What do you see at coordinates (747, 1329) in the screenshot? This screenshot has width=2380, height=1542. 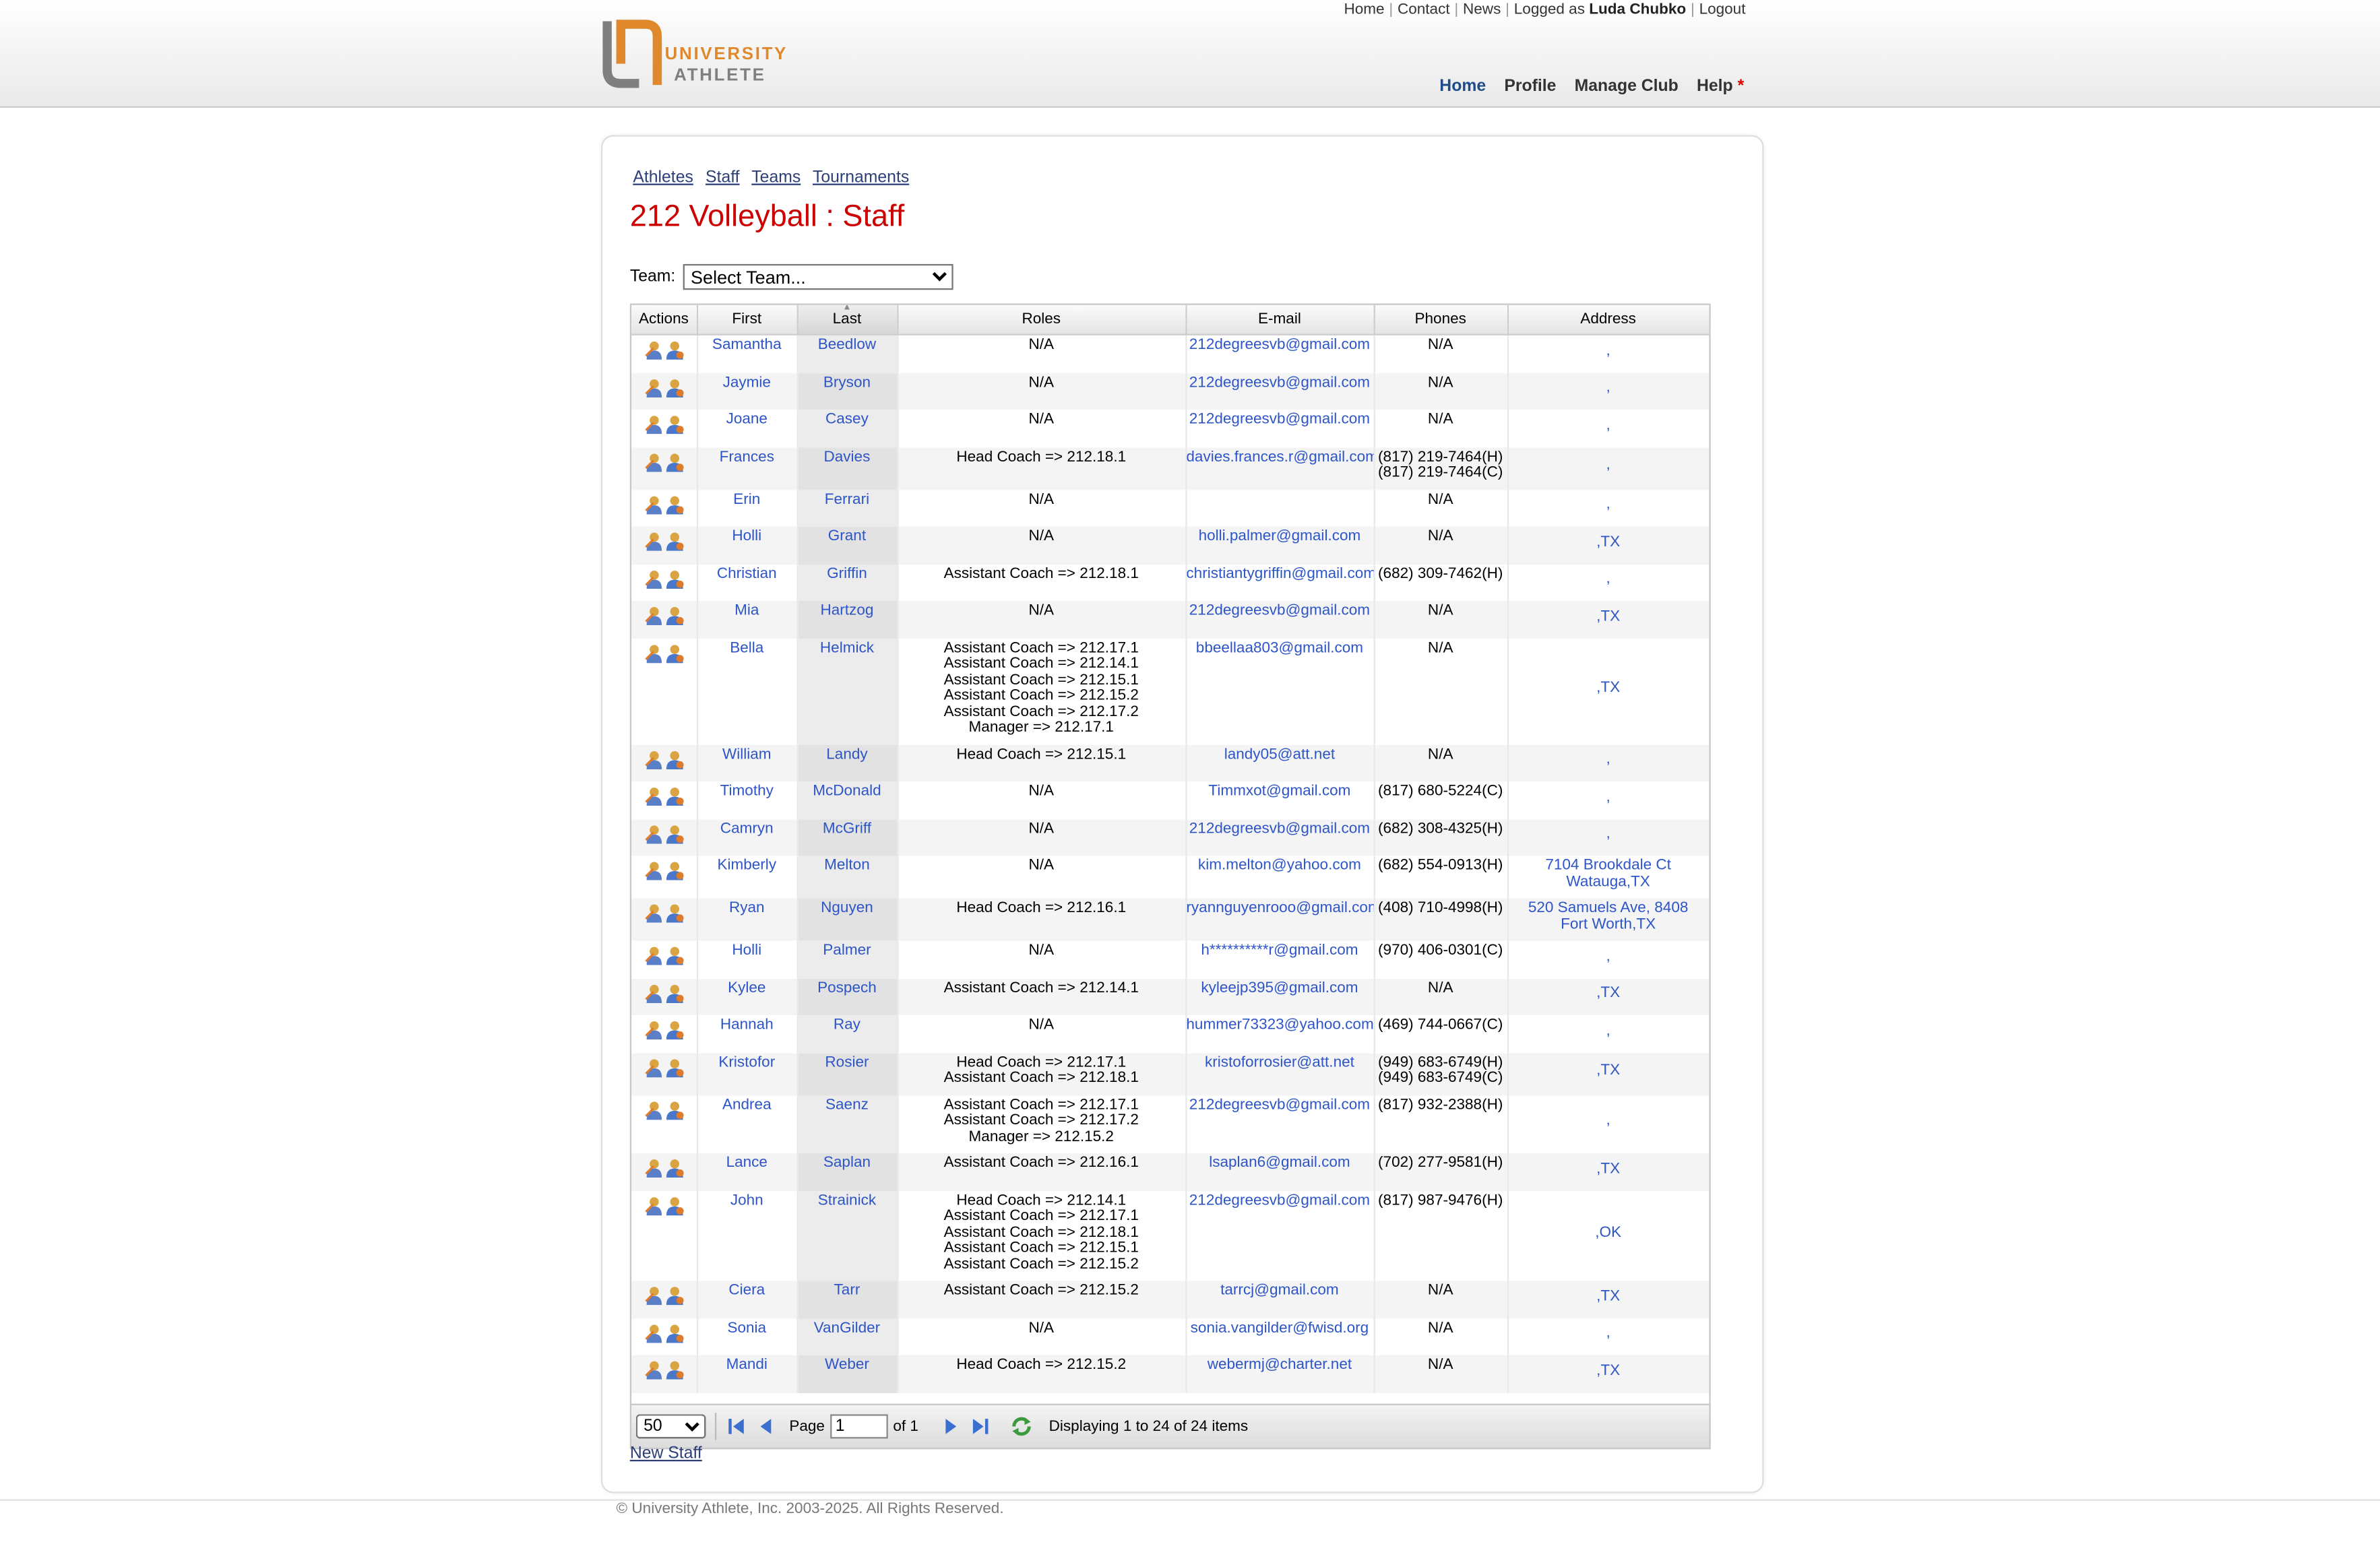 I see `first-name-link: Sonia` at bounding box center [747, 1329].